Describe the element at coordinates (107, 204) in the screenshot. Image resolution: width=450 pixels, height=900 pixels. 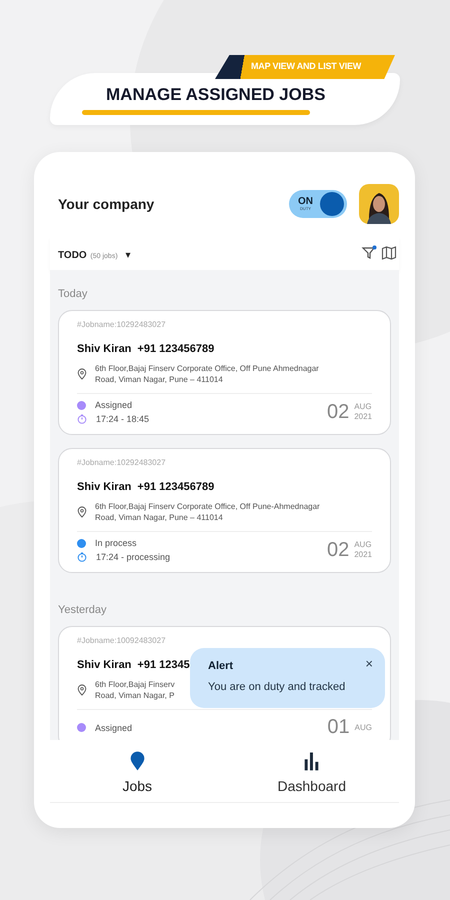
I see `company-name: Your company` at that location.